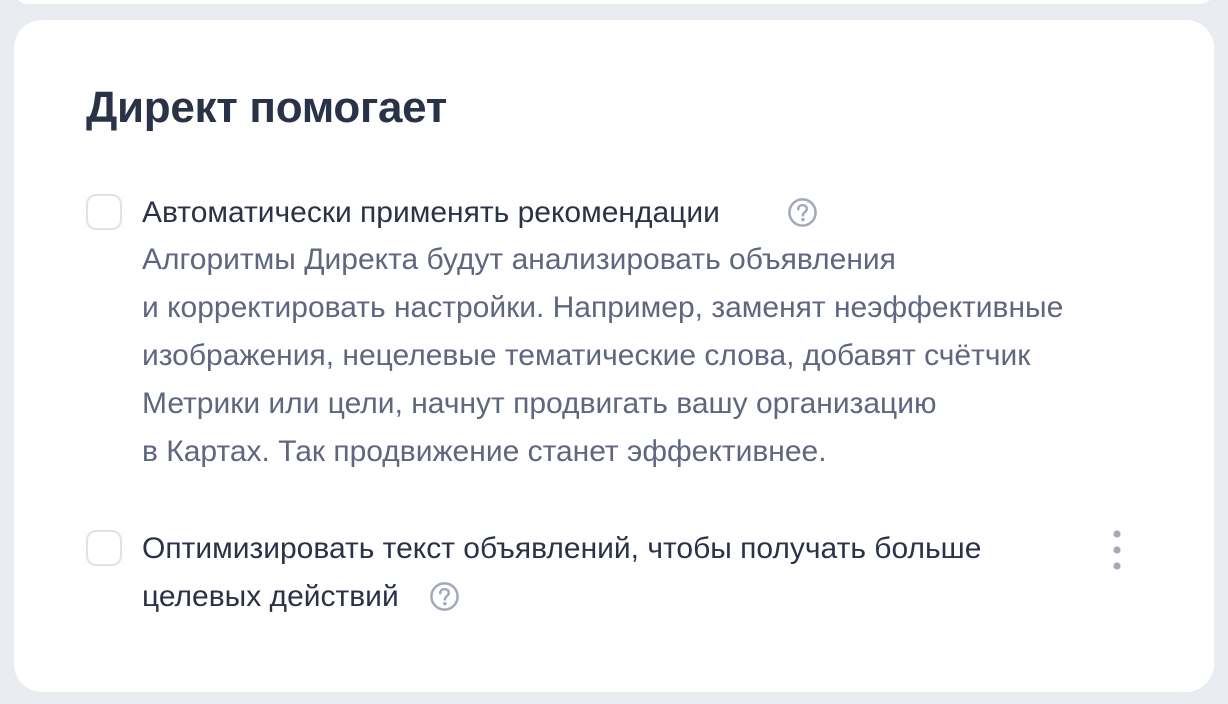 This screenshot has height=704, width=1228. I want to click on previous-card, so click(614, 2).